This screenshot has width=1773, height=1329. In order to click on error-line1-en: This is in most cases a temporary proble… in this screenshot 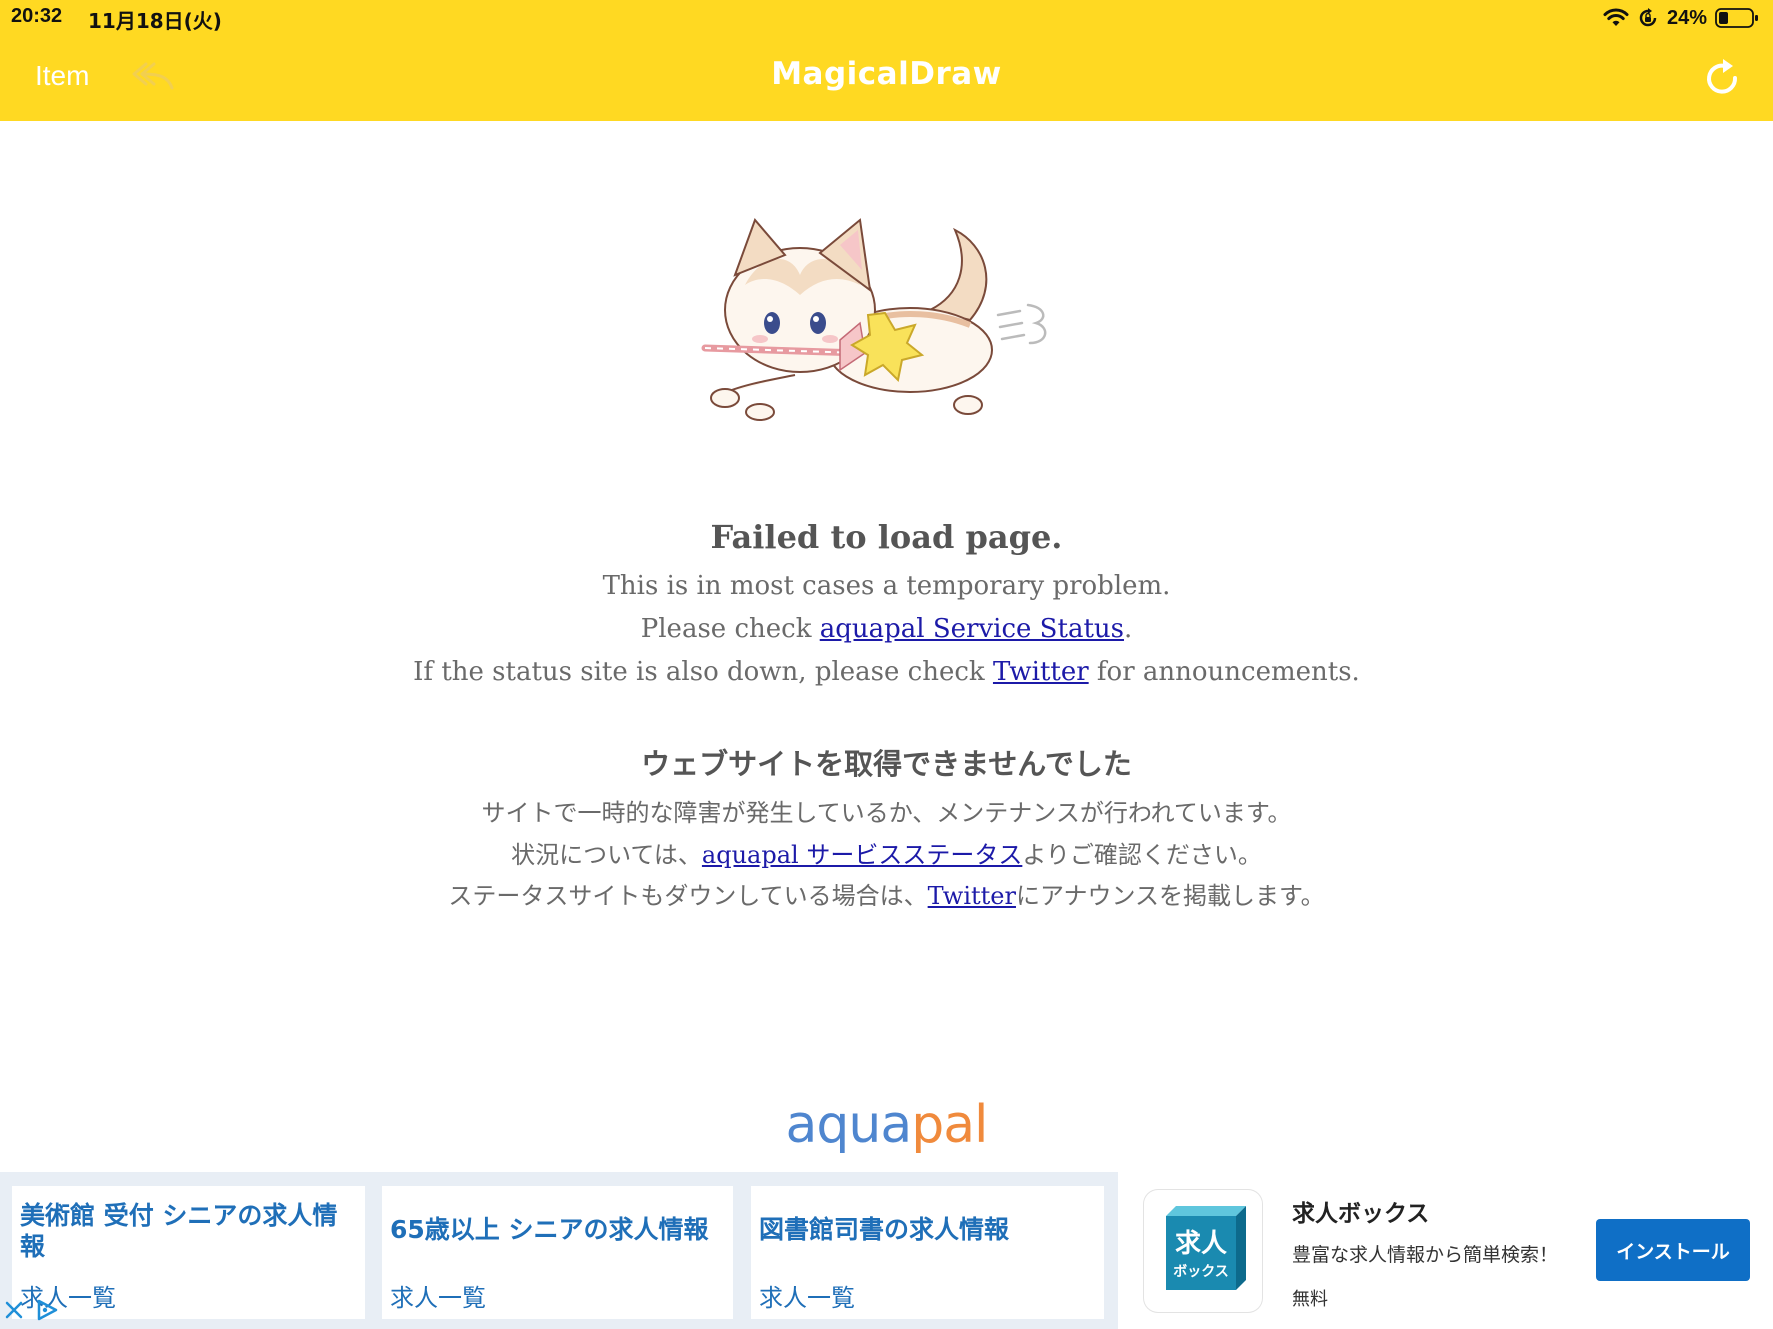, I will do `click(886, 586)`.